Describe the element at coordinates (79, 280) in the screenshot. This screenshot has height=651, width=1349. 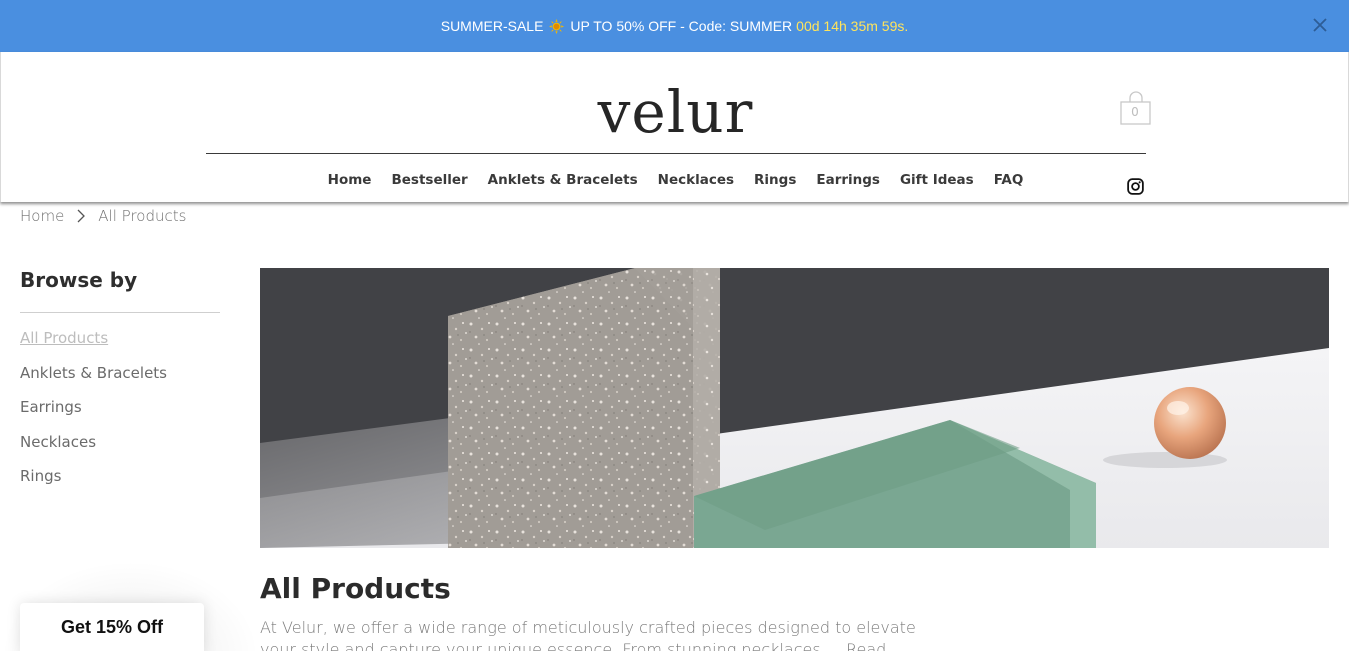
I see `sidebar-title: Browse by` at that location.